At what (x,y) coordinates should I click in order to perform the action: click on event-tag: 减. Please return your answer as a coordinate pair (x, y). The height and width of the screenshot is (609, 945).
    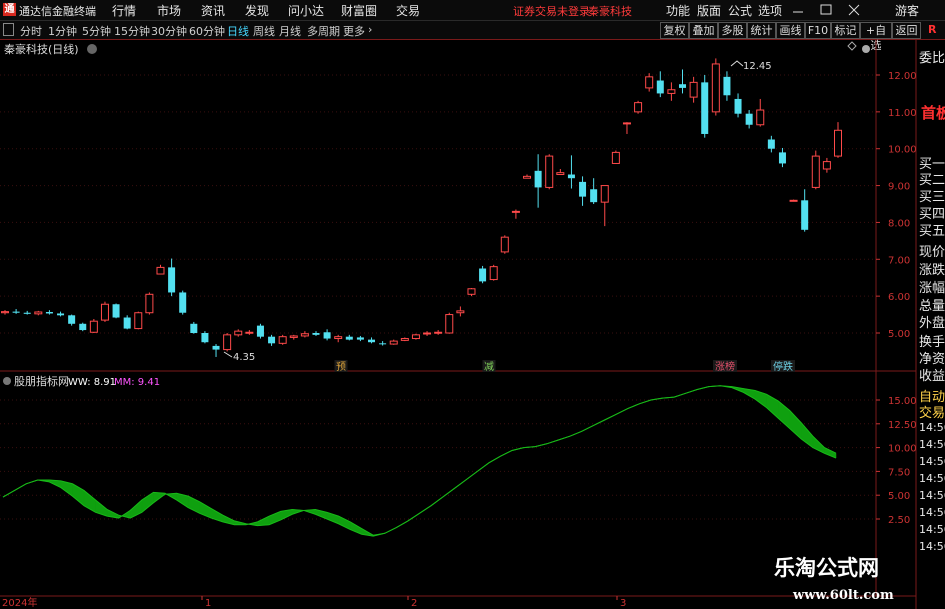
    Looking at the image, I should click on (489, 366).